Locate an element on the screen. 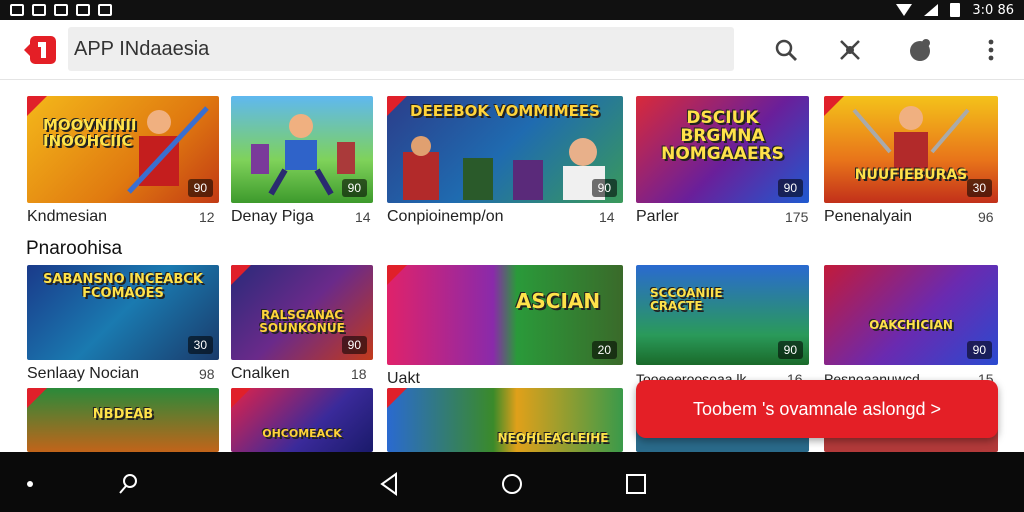  status-bar: 3:0 86 is located at coordinates (512, 10).